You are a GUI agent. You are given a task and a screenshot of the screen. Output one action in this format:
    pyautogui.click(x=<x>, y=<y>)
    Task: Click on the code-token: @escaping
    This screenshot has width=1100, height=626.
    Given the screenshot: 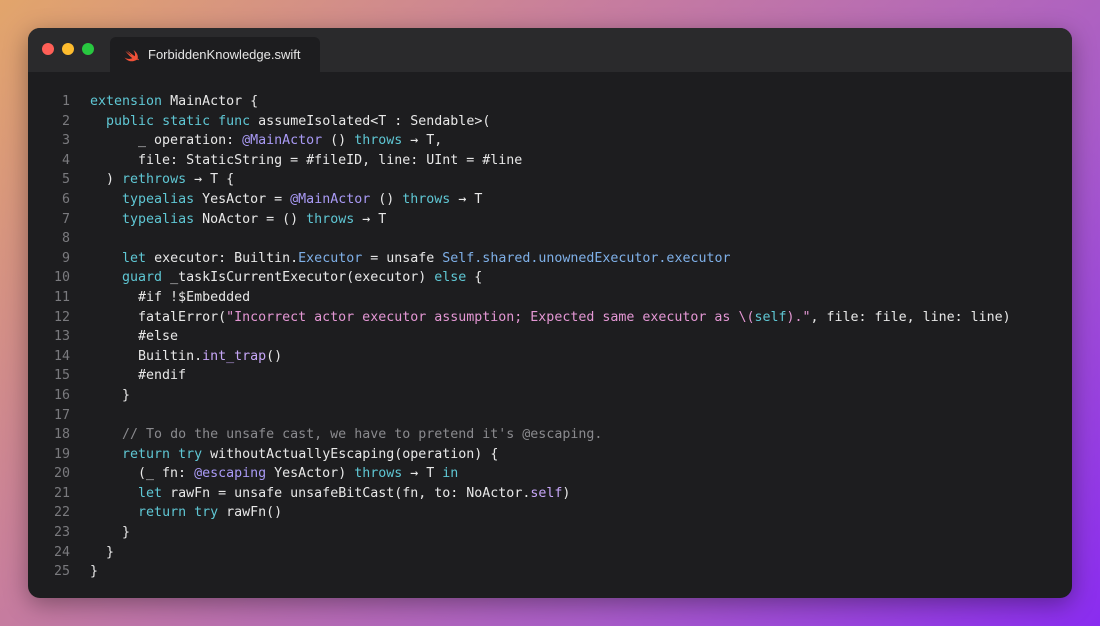 What is the action you would take?
    pyautogui.click(x=230, y=474)
    